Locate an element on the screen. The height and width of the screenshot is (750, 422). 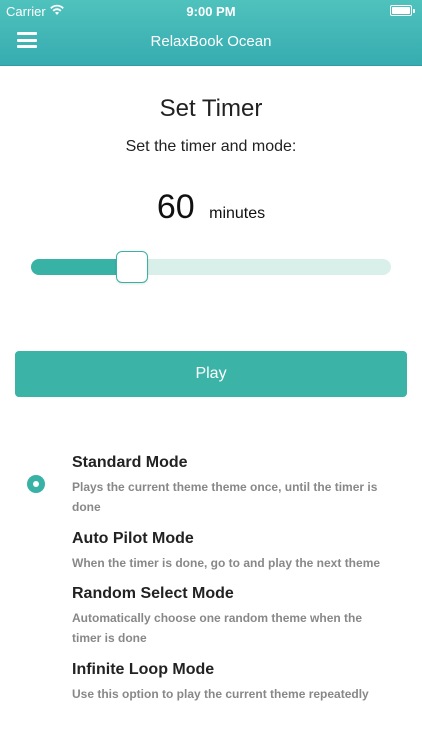
mode-title: Infinite Loop Mode is located at coordinates (143, 669).